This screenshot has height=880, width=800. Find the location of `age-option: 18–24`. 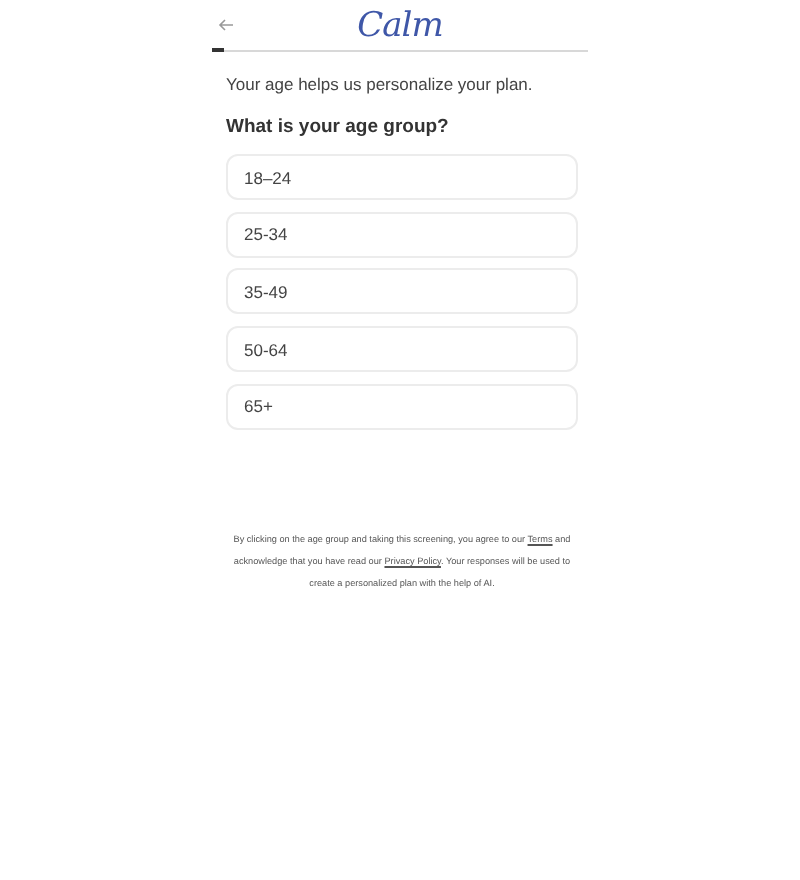

age-option: 18–24 is located at coordinates (402, 177).